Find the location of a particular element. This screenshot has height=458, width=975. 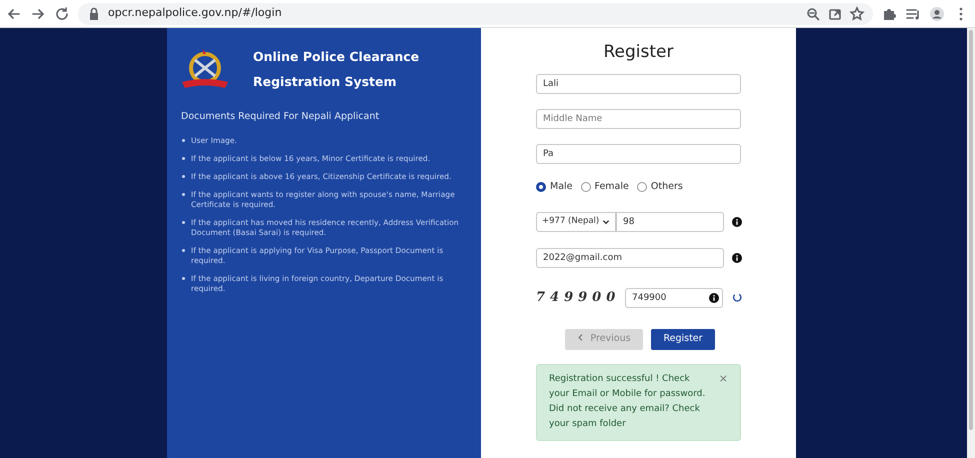

scrollbar-thumb is located at coordinates (971, 230).